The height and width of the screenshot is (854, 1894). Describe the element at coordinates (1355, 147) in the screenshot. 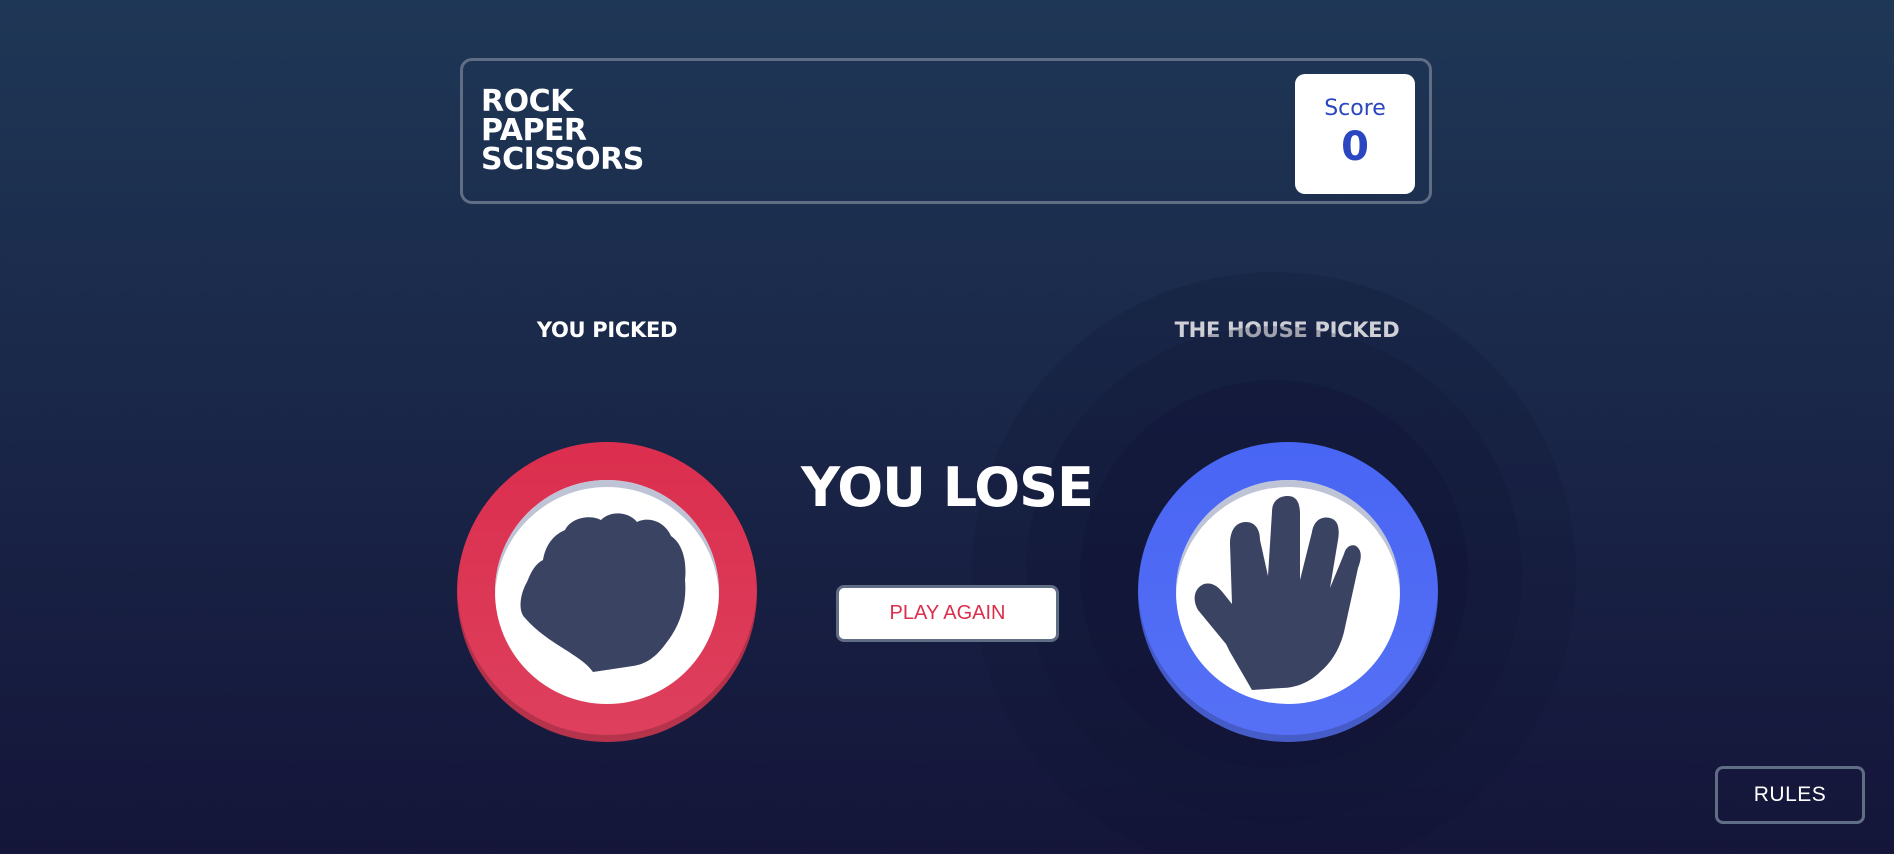

I see `score-value: 0` at that location.